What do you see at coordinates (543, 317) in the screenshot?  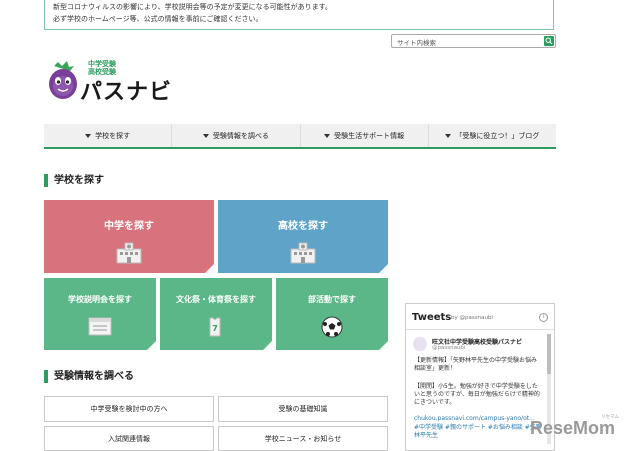 I see `info-icon: i` at bounding box center [543, 317].